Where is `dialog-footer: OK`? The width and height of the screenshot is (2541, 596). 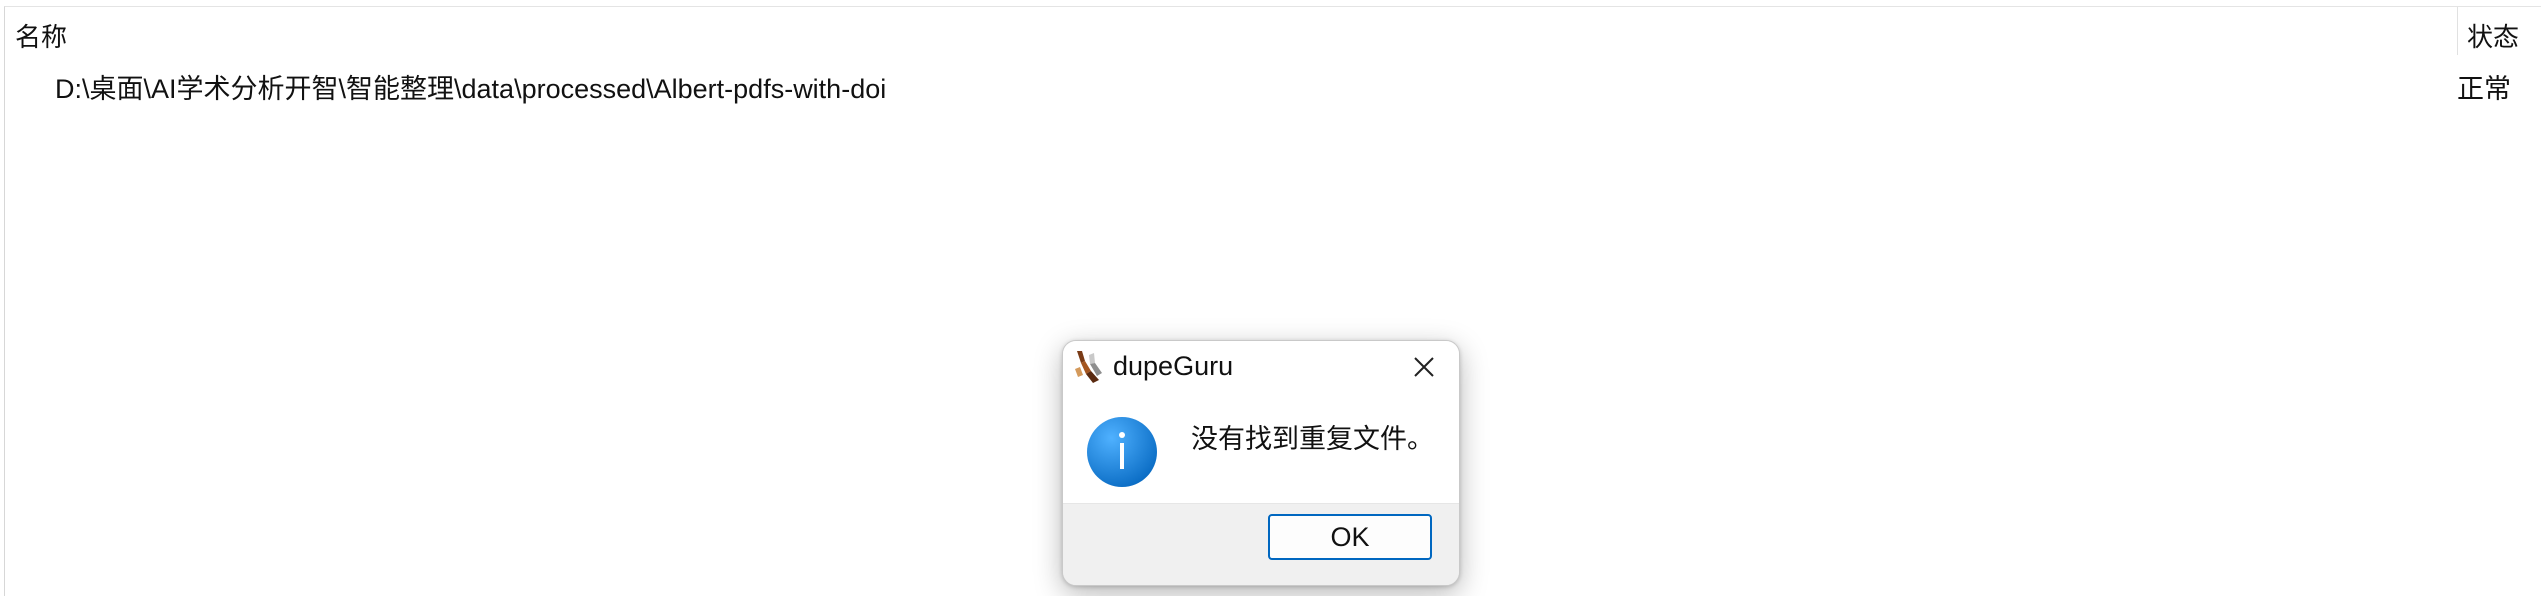
dialog-footer: OK is located at coordinates (1261, 544).